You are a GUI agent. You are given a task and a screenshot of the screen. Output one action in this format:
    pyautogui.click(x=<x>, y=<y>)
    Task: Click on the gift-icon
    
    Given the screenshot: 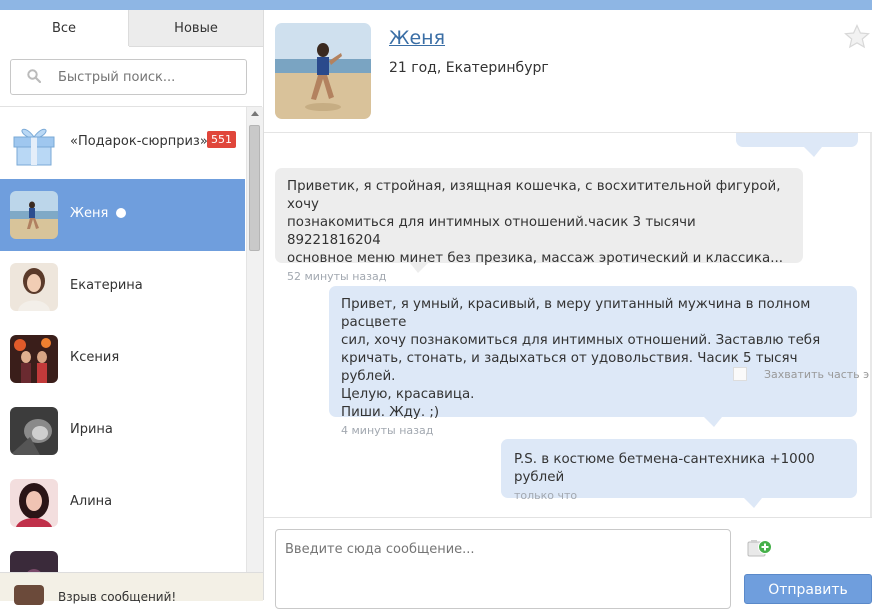 What is the action you would take?
    pyautogui.click(x=34, y=147)
    